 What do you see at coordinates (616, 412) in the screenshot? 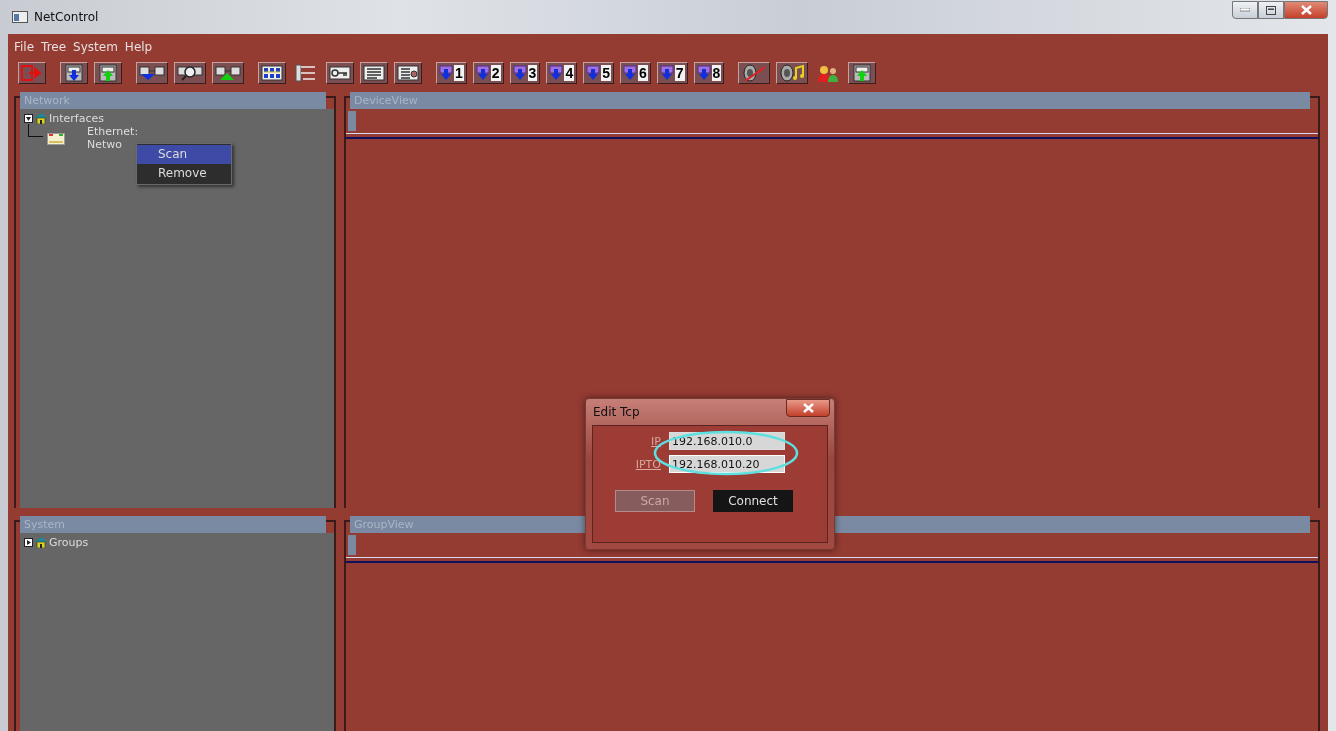
I see `dialog-title: Edit Tcp` at bounding box center [616, 412].